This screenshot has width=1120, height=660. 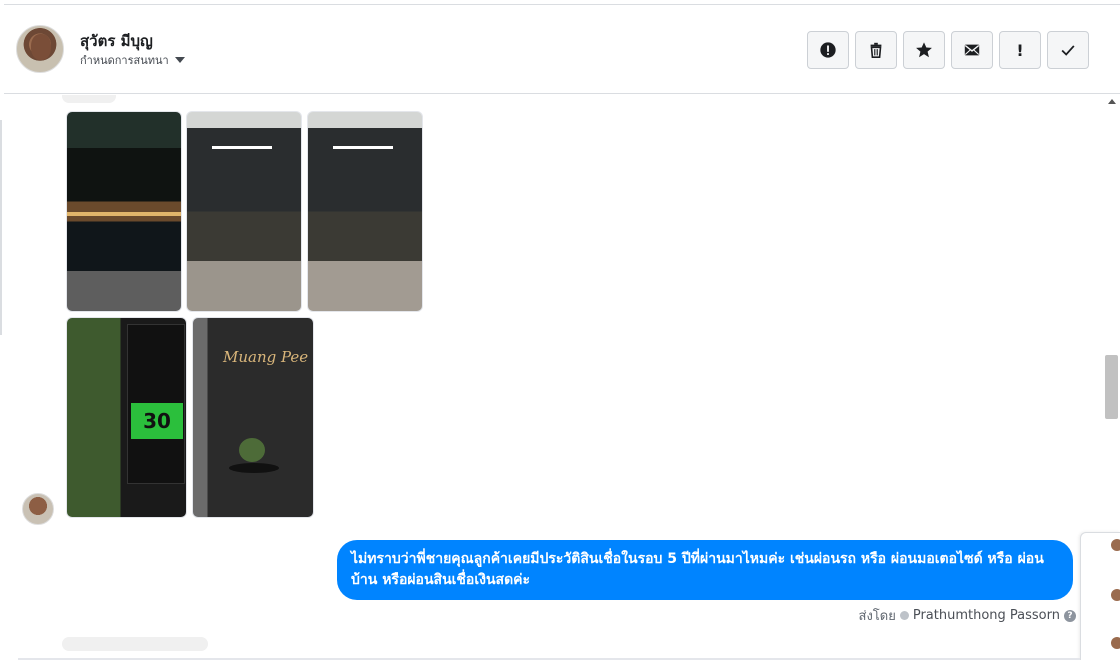 What do you see at coordinates (266, 357) in the screenshot?
I see `photo-neon-text: Muang Pee` at bounding box center [266, 357].